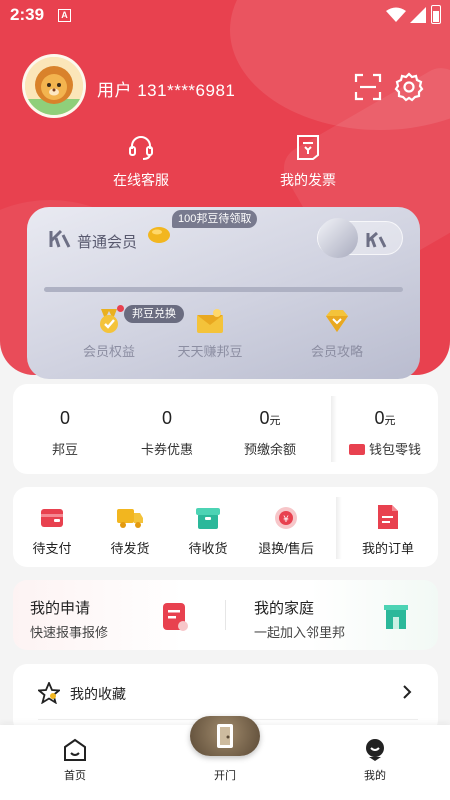 This screenshot has width=450, height=800. What do you see at coordinates (175, 617) in the screenshot?
I see `form-icon` at bounding box center [175, 617].